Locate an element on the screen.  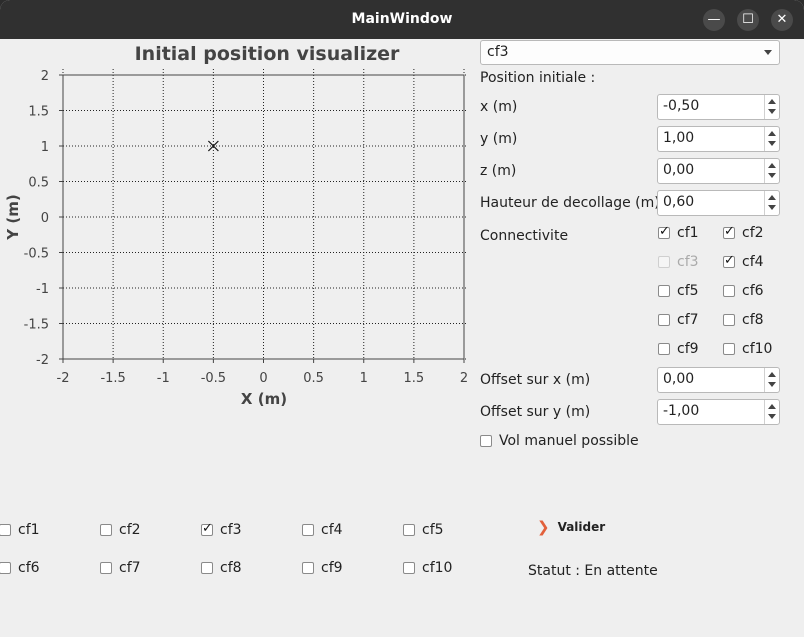
y-tick-label: -1 is located at coordinates (42, 289).